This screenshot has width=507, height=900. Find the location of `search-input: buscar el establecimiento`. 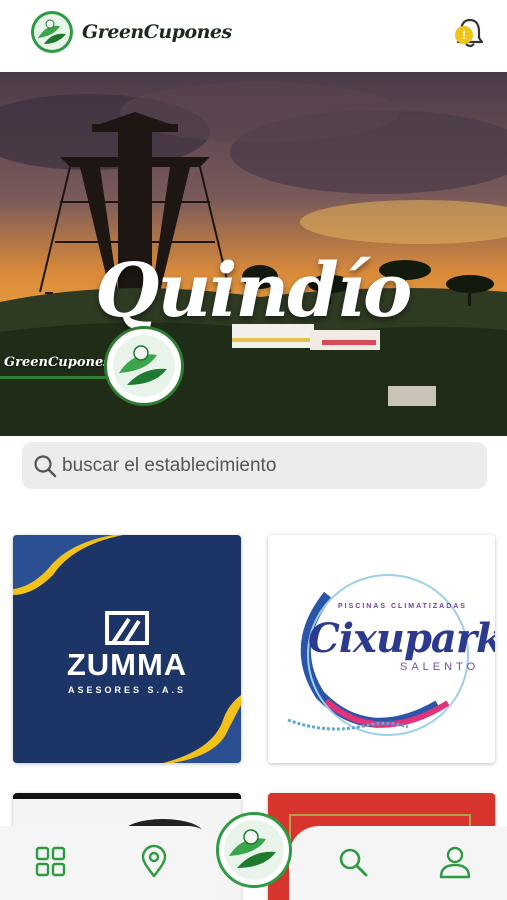

search-input: buscar el establecimiento is located at coordinates (169, 466).